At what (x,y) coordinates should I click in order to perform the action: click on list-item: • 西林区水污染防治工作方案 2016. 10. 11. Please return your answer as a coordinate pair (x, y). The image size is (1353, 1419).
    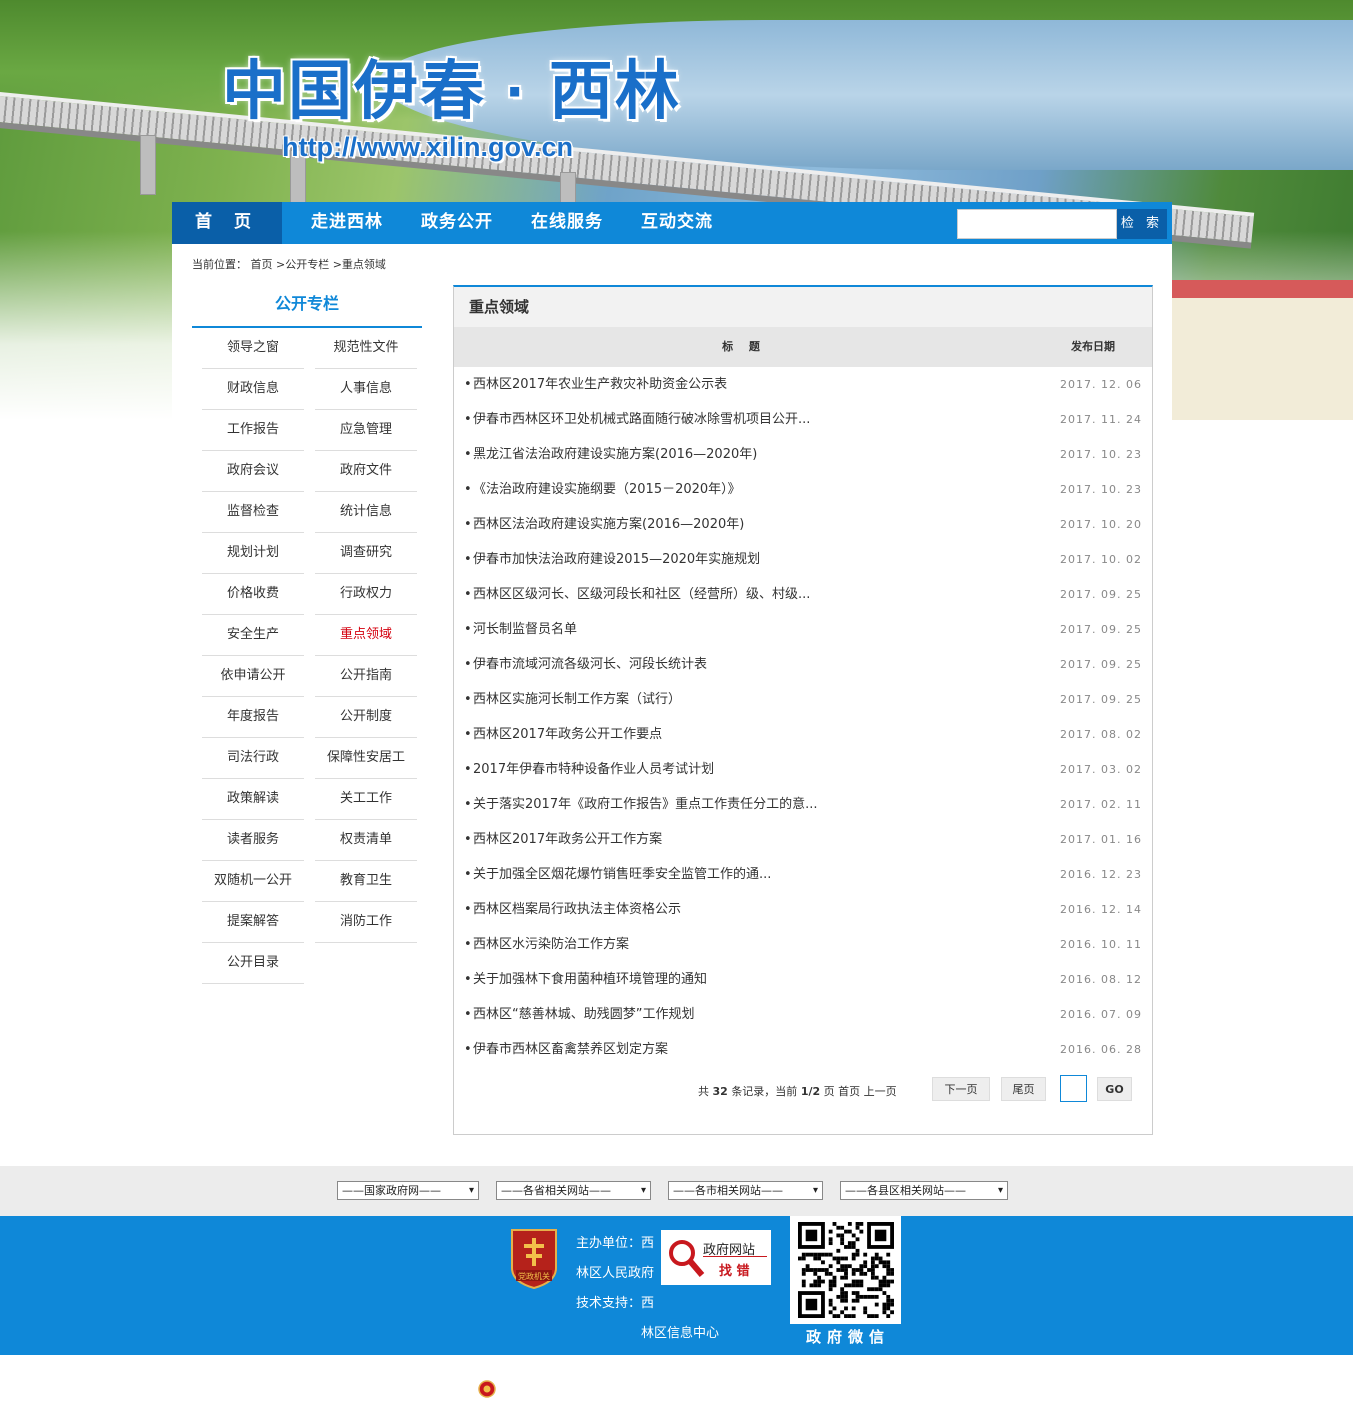
    Looking at the image, I should click on (803, 944).